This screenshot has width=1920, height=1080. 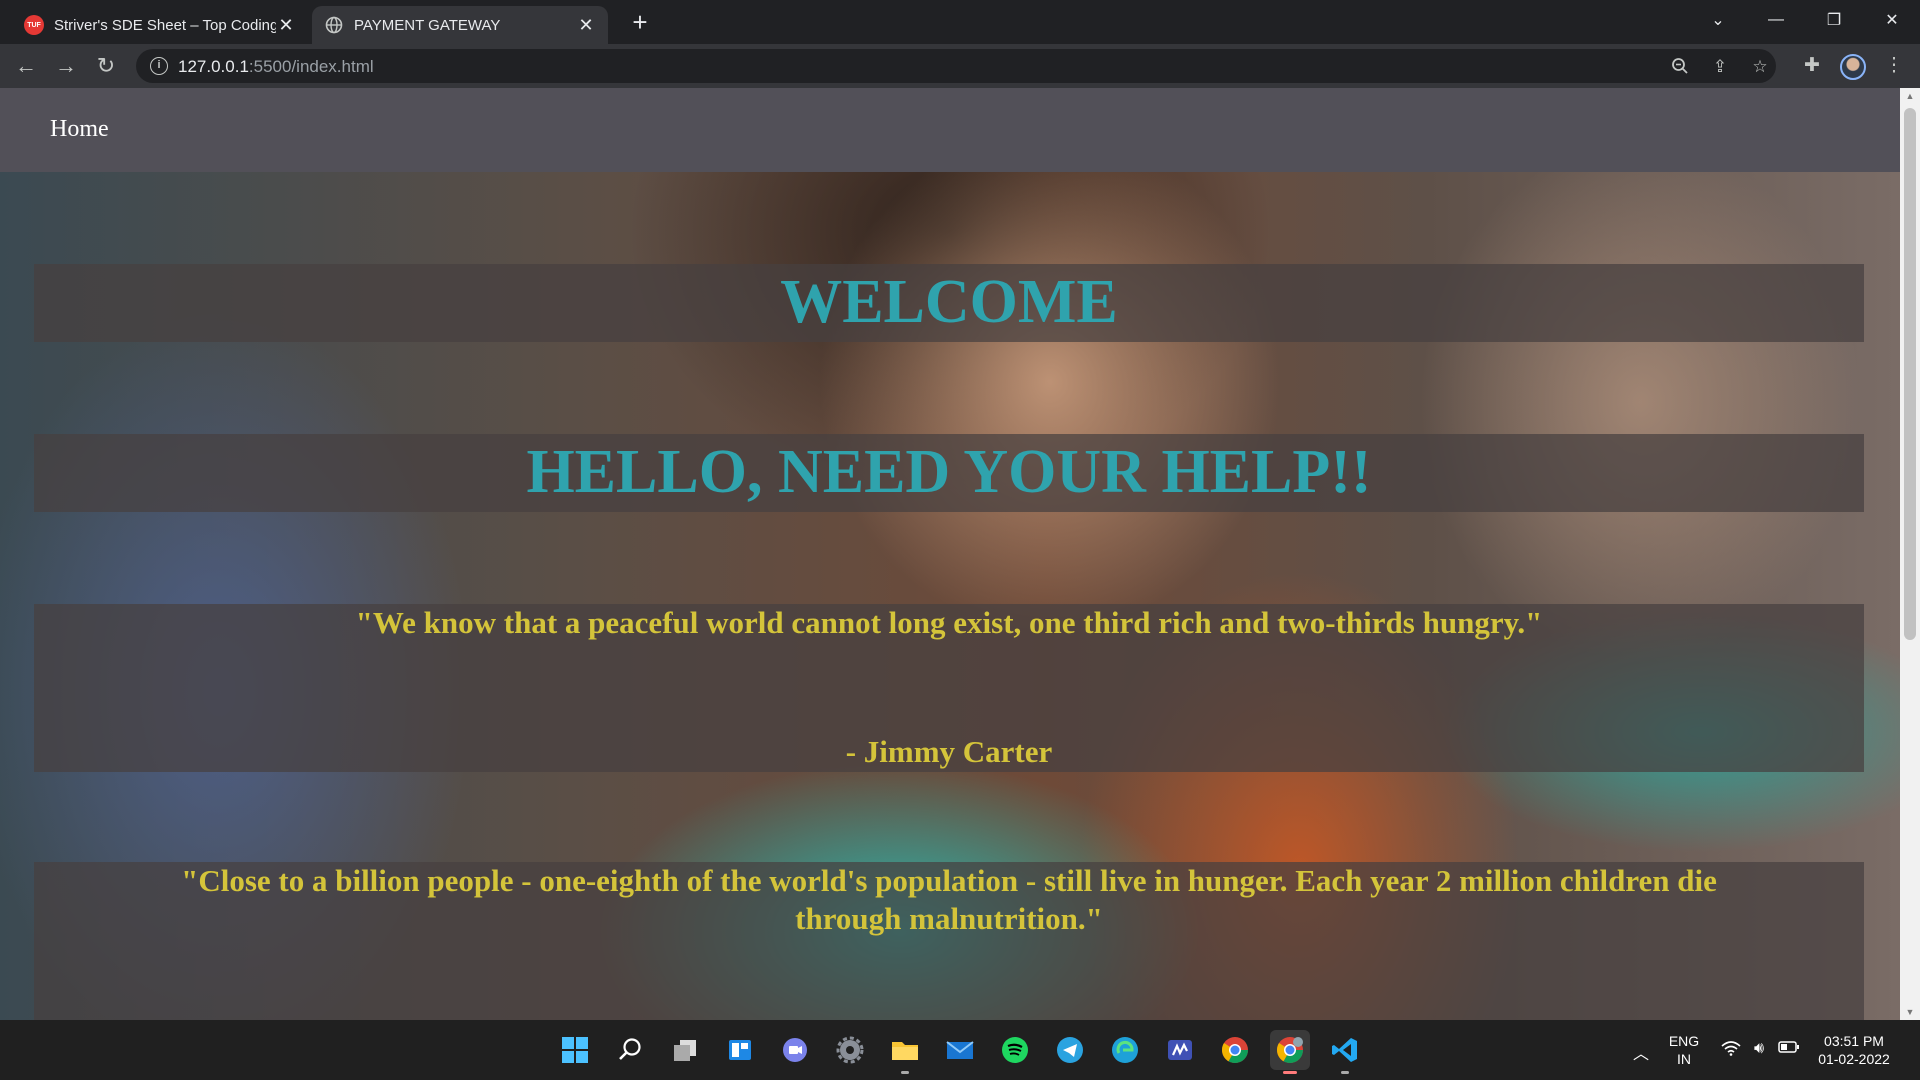 I want to click on home-link: Home, so click(x=79, y=129).